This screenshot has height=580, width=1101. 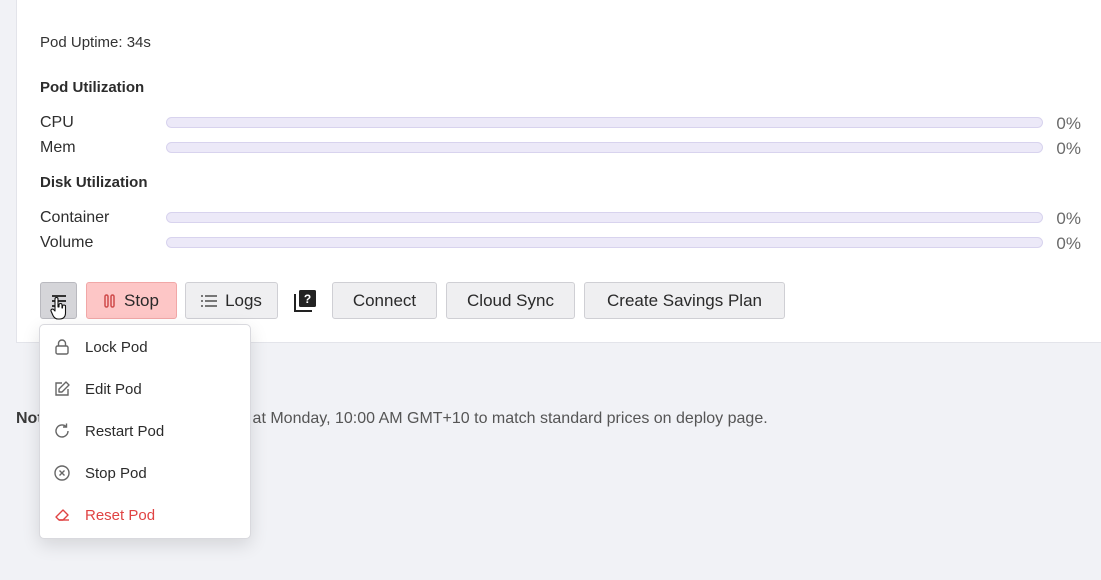 What do you see at coordinates (145, 389) in the screenshot?
I see `menu-item-edit-pod: Edit Pod` at bounding box center [145, 389].